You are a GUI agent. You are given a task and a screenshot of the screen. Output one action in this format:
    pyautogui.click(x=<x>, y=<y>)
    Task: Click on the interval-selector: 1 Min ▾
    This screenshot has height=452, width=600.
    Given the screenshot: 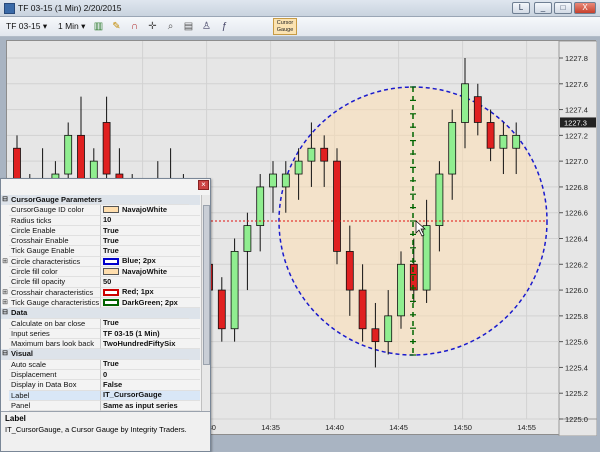 What is the action you would take?
    pyautogui.click(x=71, y=26)
    